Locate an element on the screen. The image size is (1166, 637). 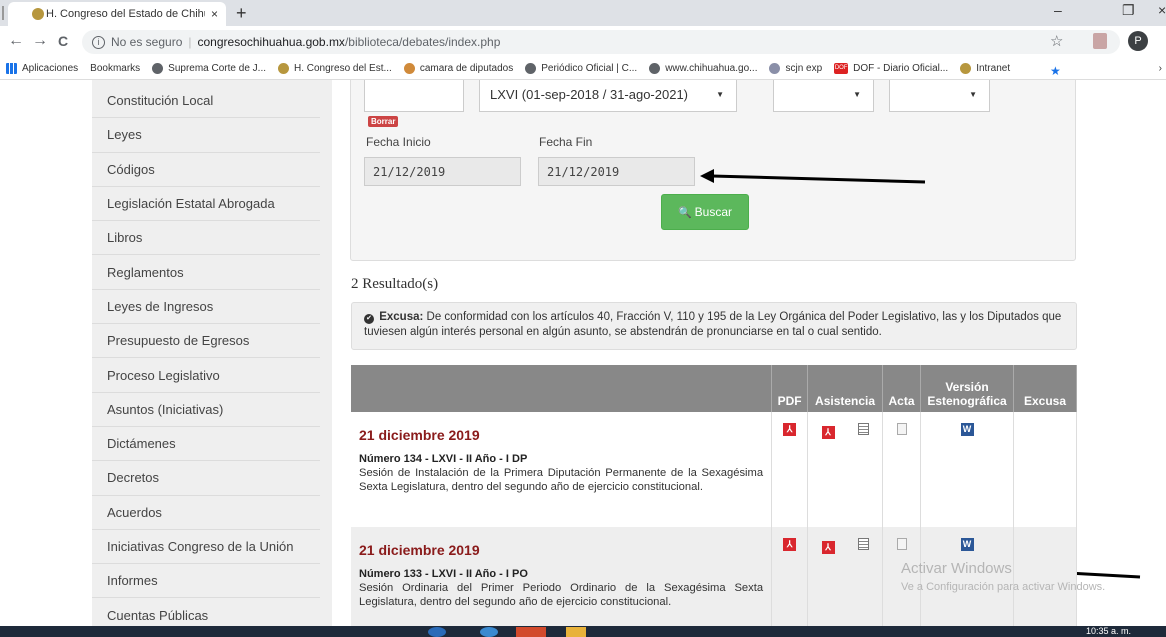
apps-icon is located at coordinates (11, 68).